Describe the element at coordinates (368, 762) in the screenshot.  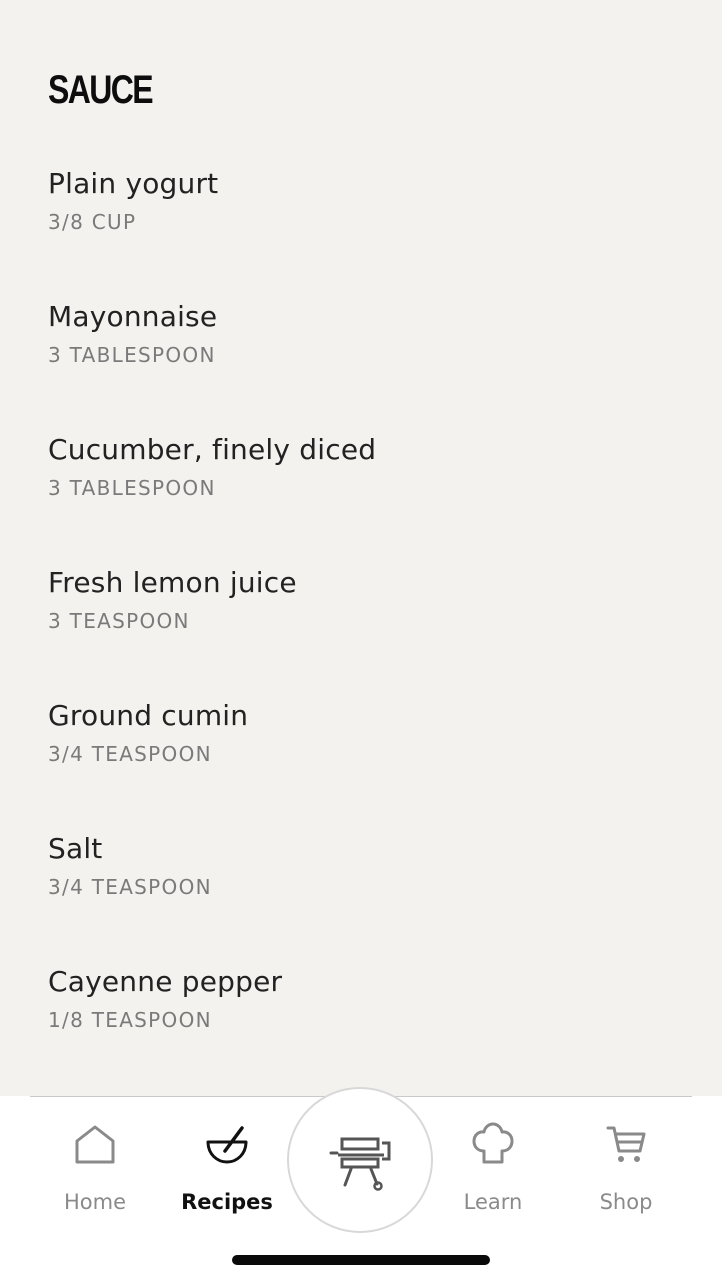
I see `ingredient-item: Ground cumin 3/4 TEASPOON` at that location.